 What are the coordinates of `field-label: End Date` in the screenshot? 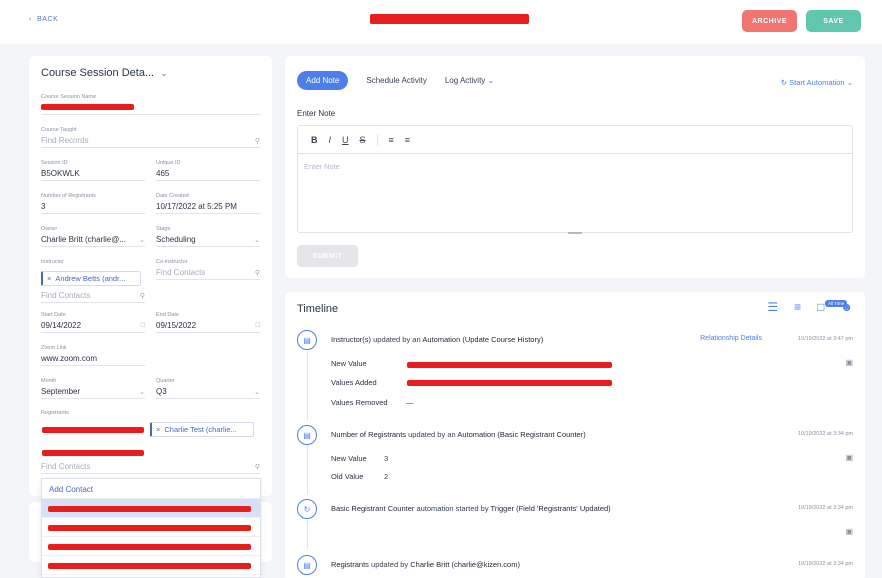 It's located at (167, 315).